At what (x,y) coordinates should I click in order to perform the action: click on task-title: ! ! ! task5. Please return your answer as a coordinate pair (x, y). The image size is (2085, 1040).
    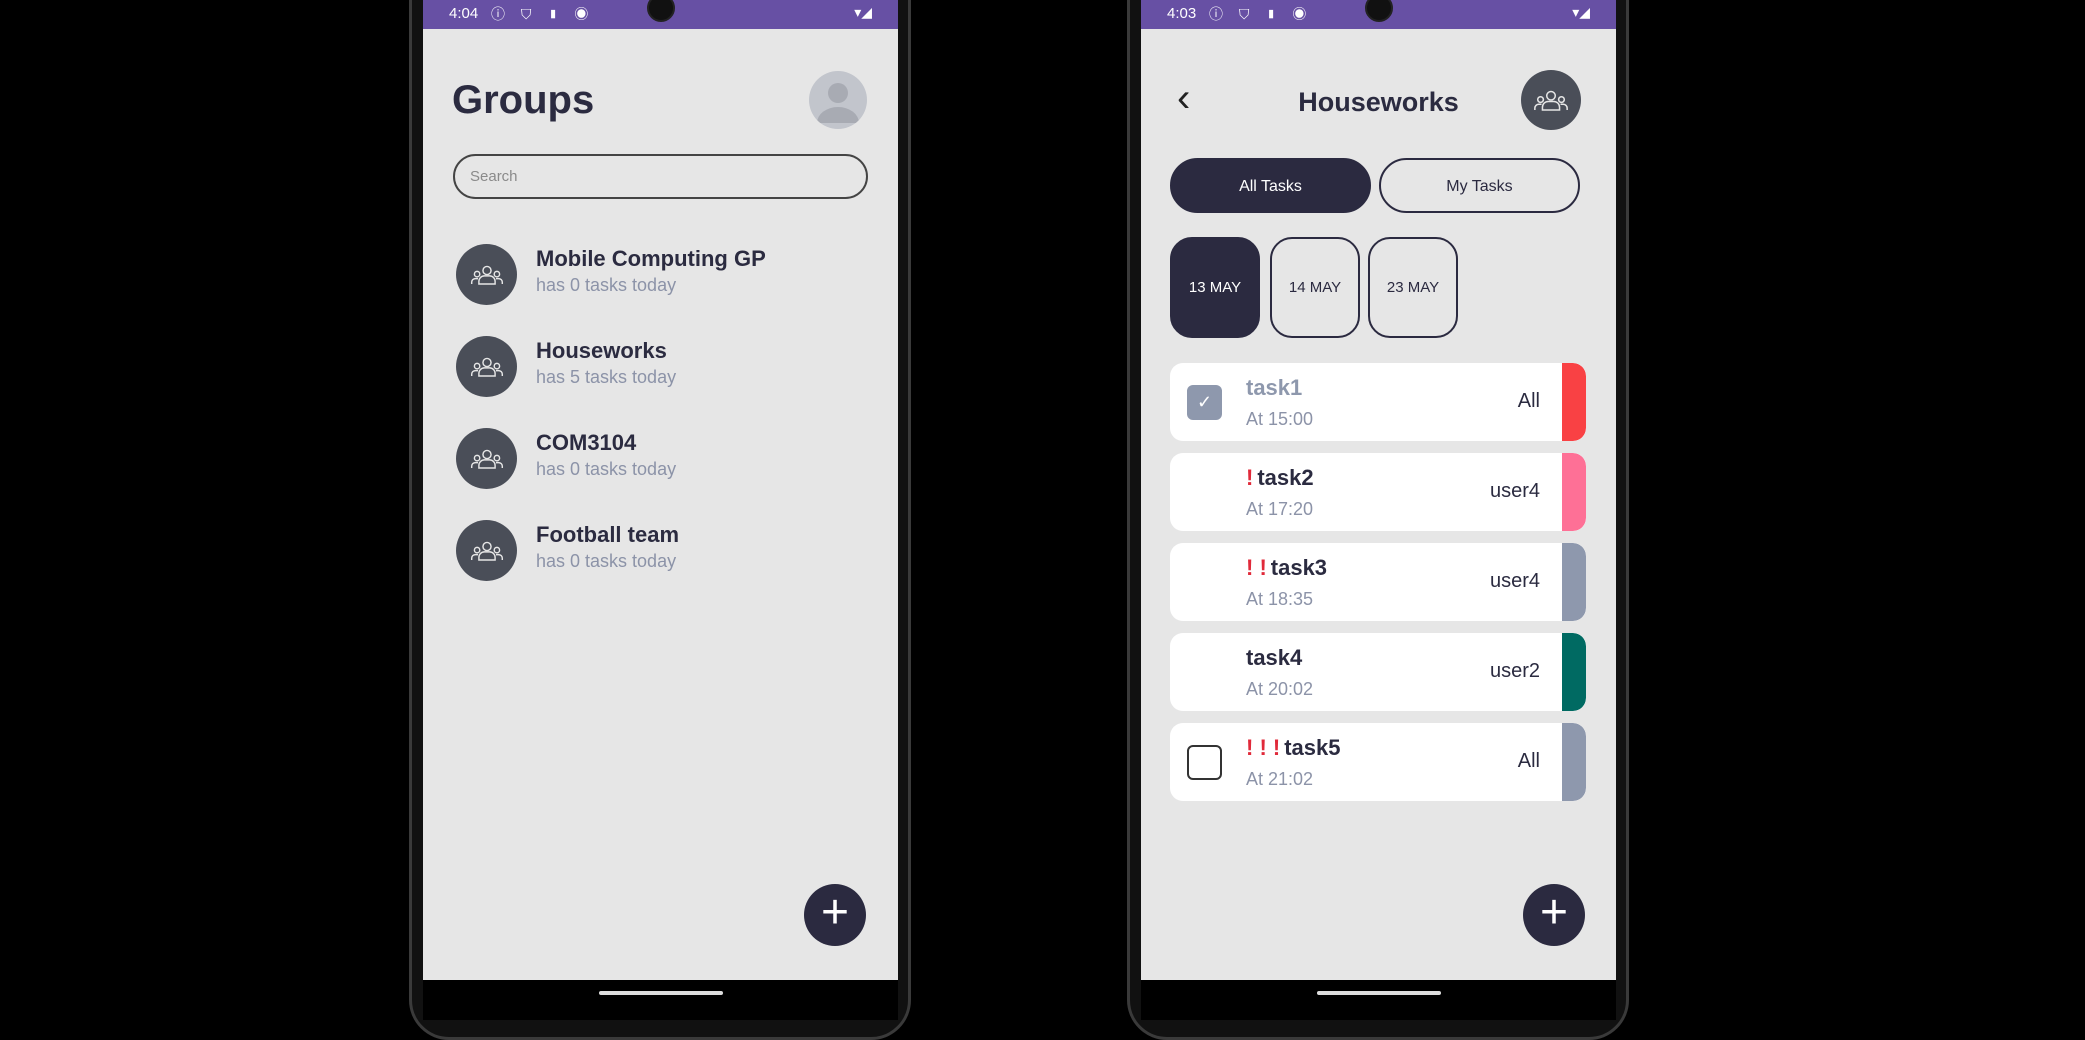
    Looking at the image, I should click on (1293, 748).